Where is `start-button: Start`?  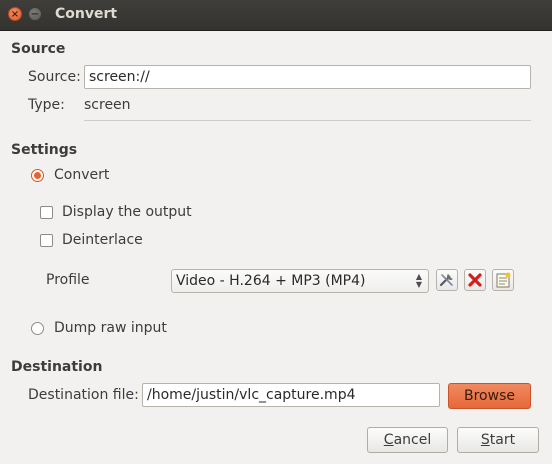
start-button: Start is located at coordinates (498, 440).